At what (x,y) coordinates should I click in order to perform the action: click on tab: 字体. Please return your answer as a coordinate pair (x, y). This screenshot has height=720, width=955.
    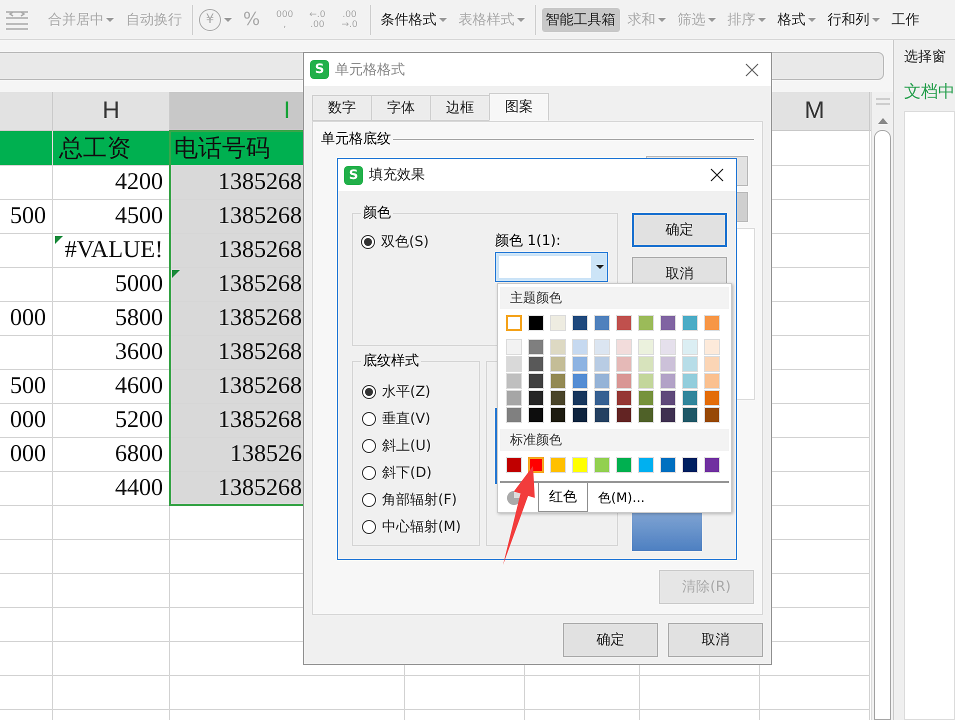
    Looking at the image, I should click on (401, 108).